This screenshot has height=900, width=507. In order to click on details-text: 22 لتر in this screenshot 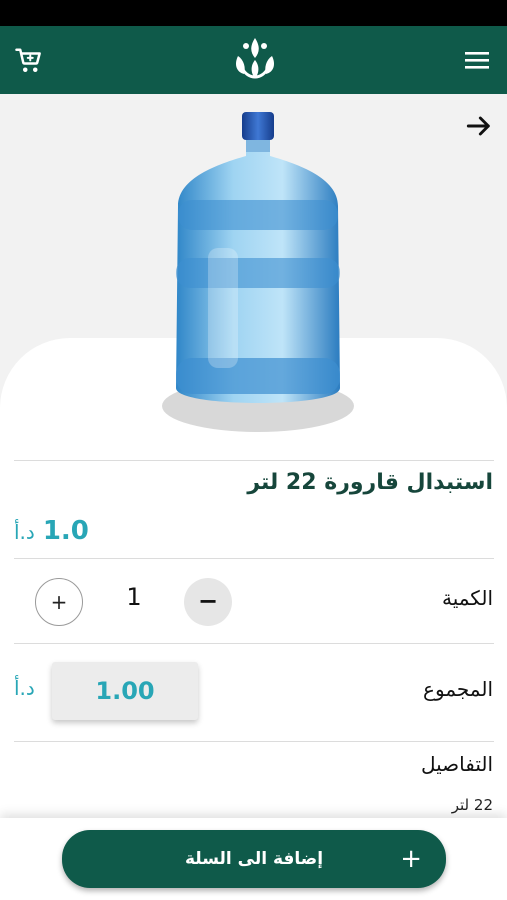, I will do `click(472, 805)`.